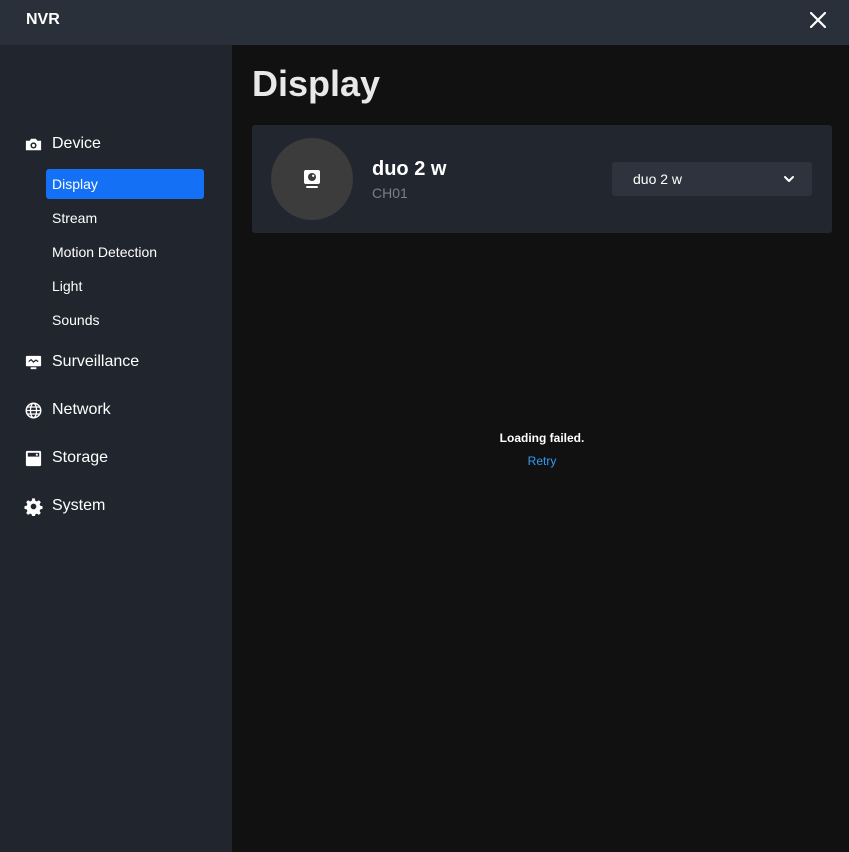 This screenshot has height=852, width=849. Describe the element at coordinates (76, 143) in the screenshot. I see `sidebar-group-label: Device` at that location.